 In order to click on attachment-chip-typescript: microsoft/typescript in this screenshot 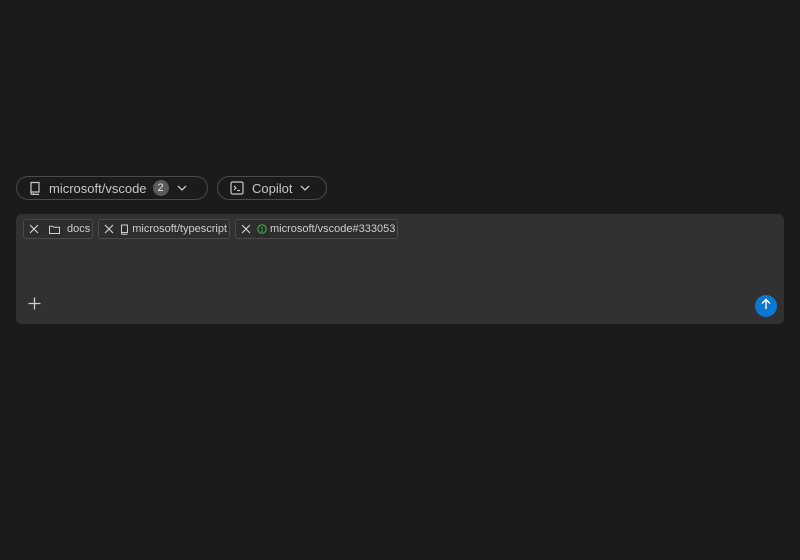, I will do `click(164, 229)`.